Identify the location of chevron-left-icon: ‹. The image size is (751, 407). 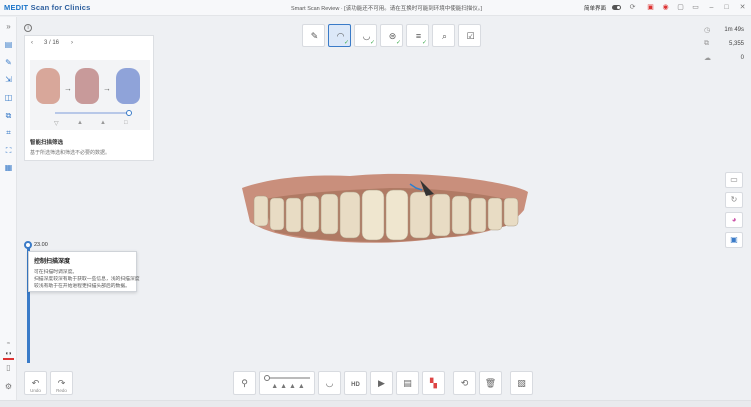
(32, 43).